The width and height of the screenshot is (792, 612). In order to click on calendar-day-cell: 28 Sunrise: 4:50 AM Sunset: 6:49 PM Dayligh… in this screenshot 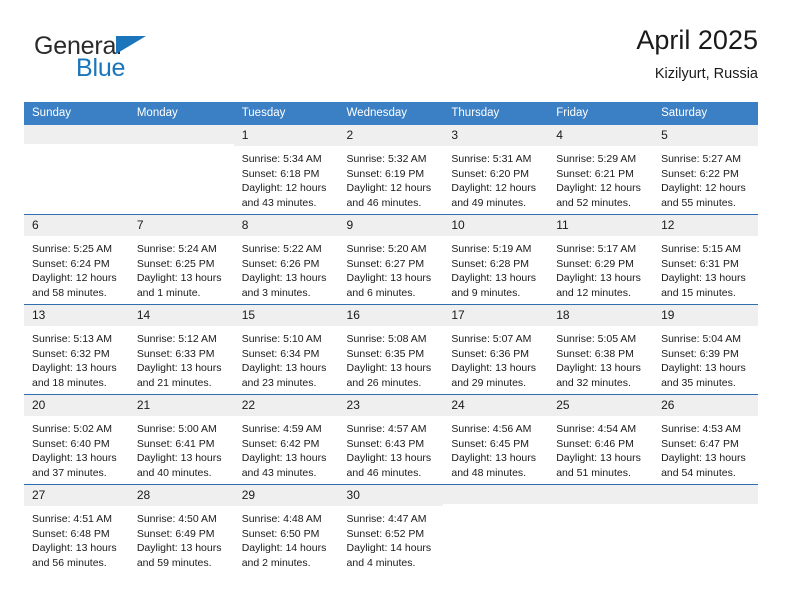, I will do `click(181, 529)`.